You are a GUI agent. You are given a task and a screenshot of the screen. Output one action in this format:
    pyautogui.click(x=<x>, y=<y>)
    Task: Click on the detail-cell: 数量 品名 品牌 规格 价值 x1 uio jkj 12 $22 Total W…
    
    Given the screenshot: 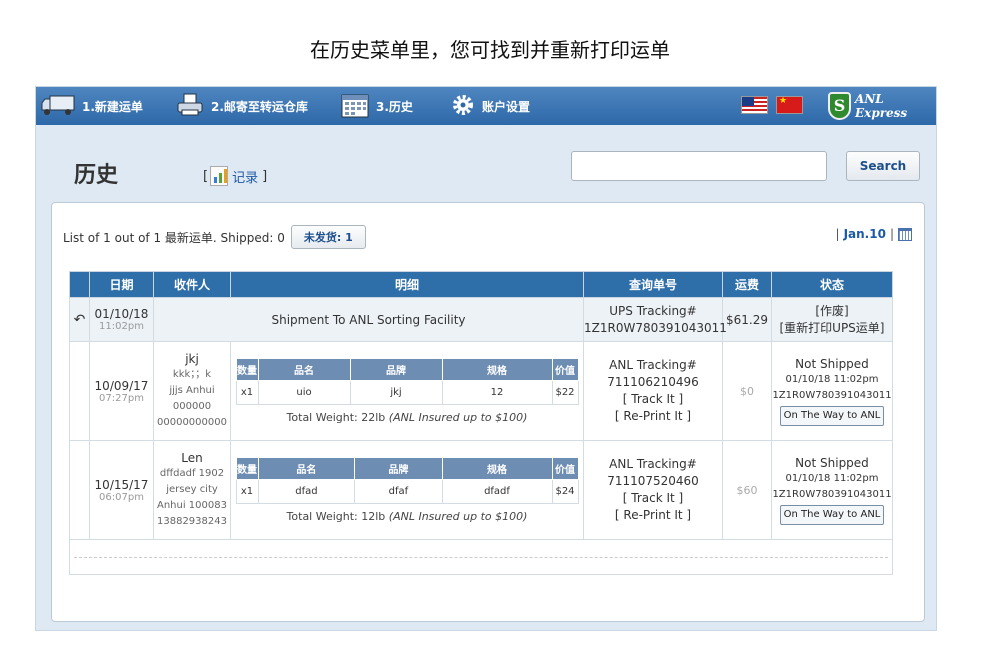 What is the action you would take?
    pyautogui.click(x=407, y=391)
    